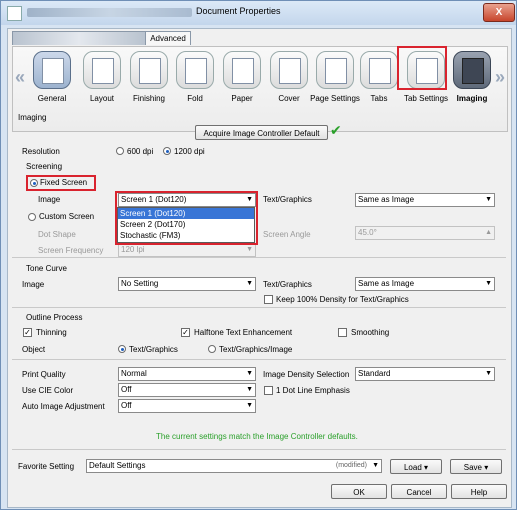 The width and height of the screenshot is (517, 510). Describe the element at coordinates (51, 332) in the screenshot. I see `thinning-label: Thinning` at that location.